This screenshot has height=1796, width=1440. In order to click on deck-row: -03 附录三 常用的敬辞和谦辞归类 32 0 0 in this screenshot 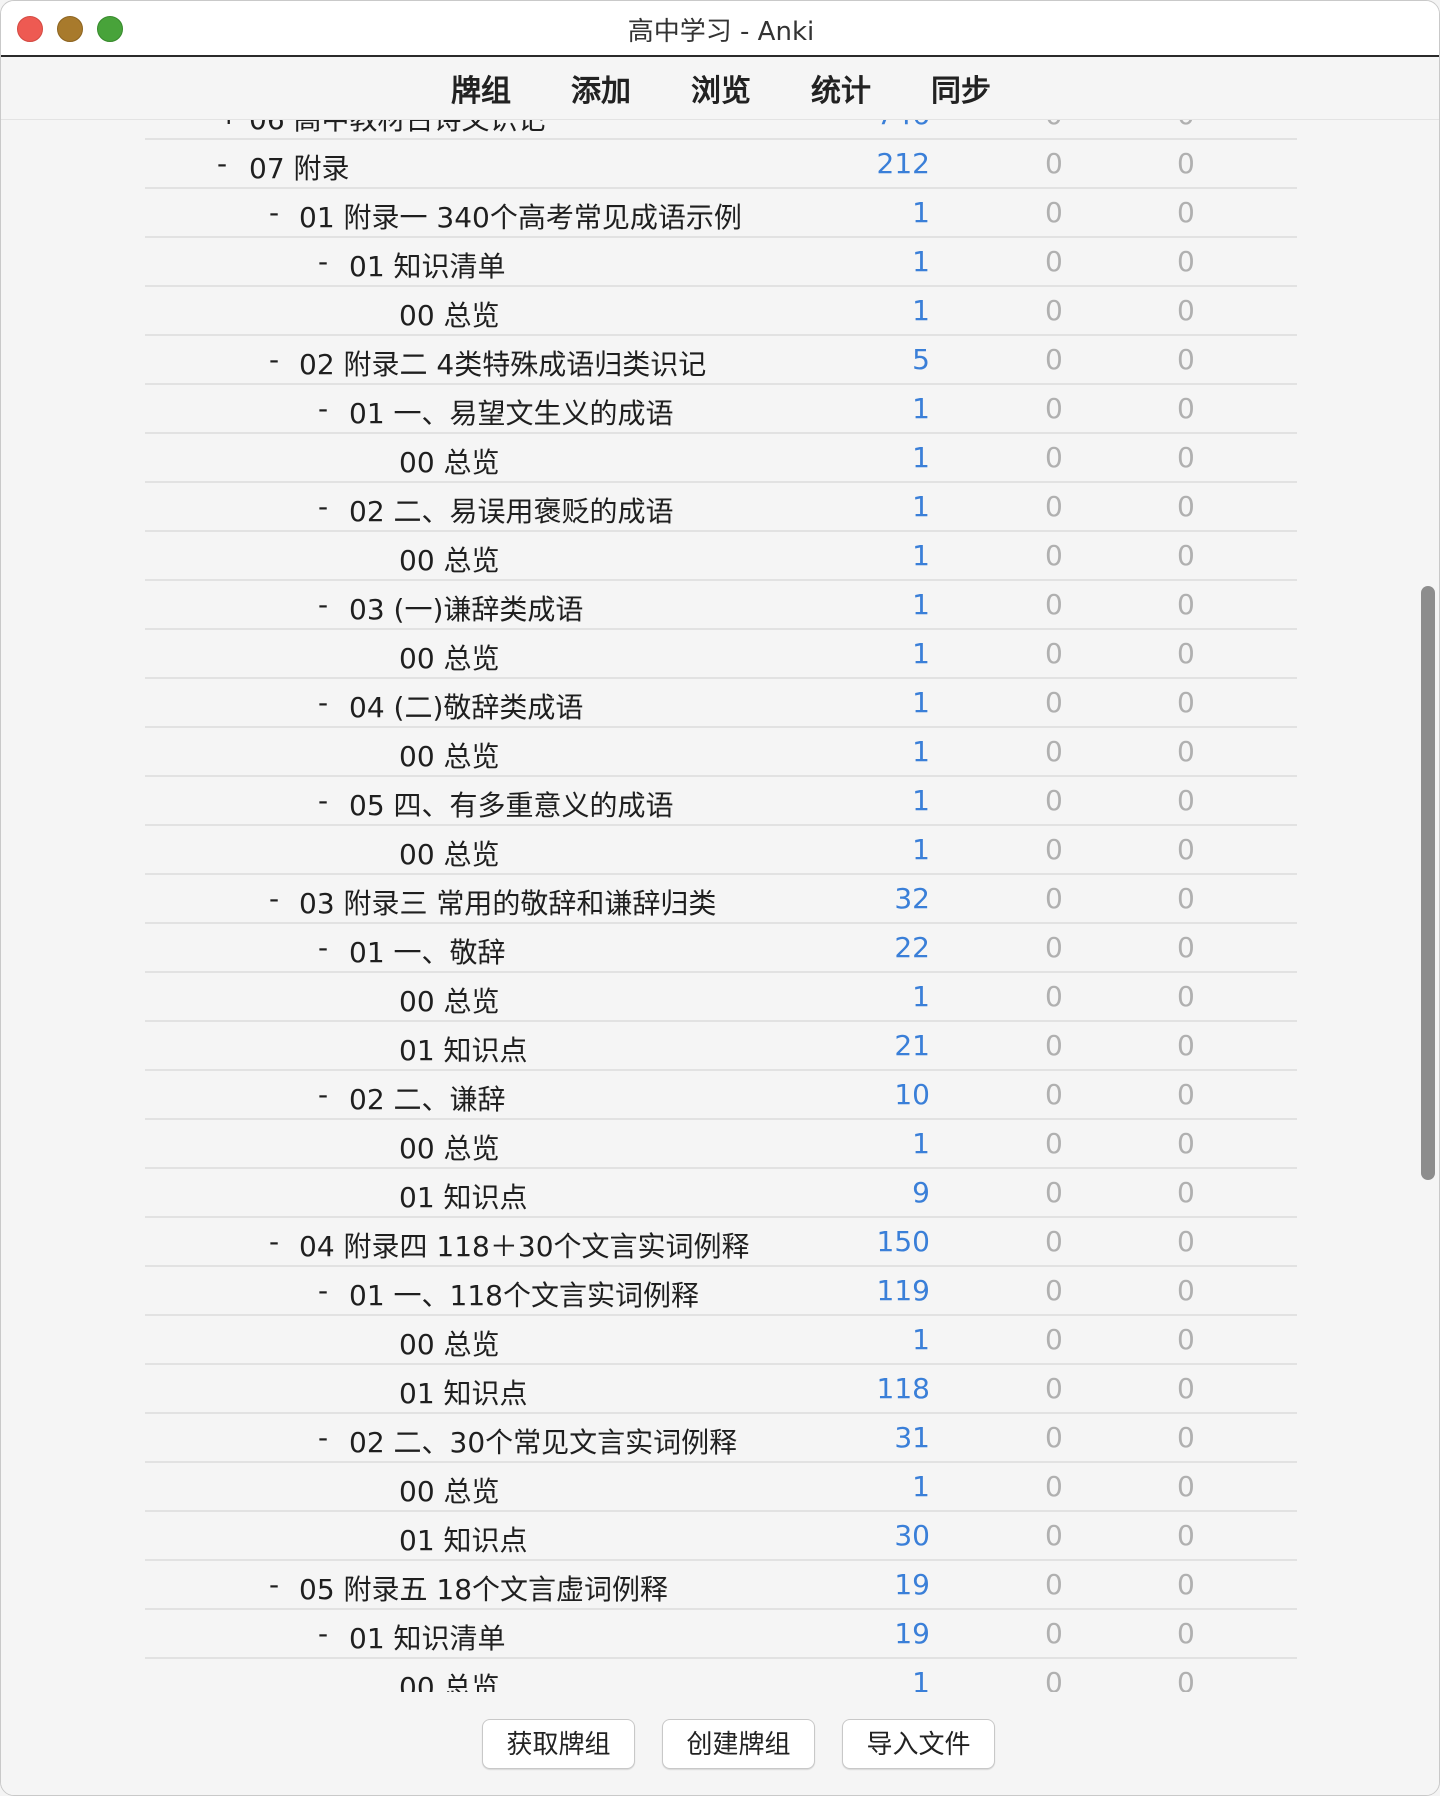, I will do `click(720, 899)`.